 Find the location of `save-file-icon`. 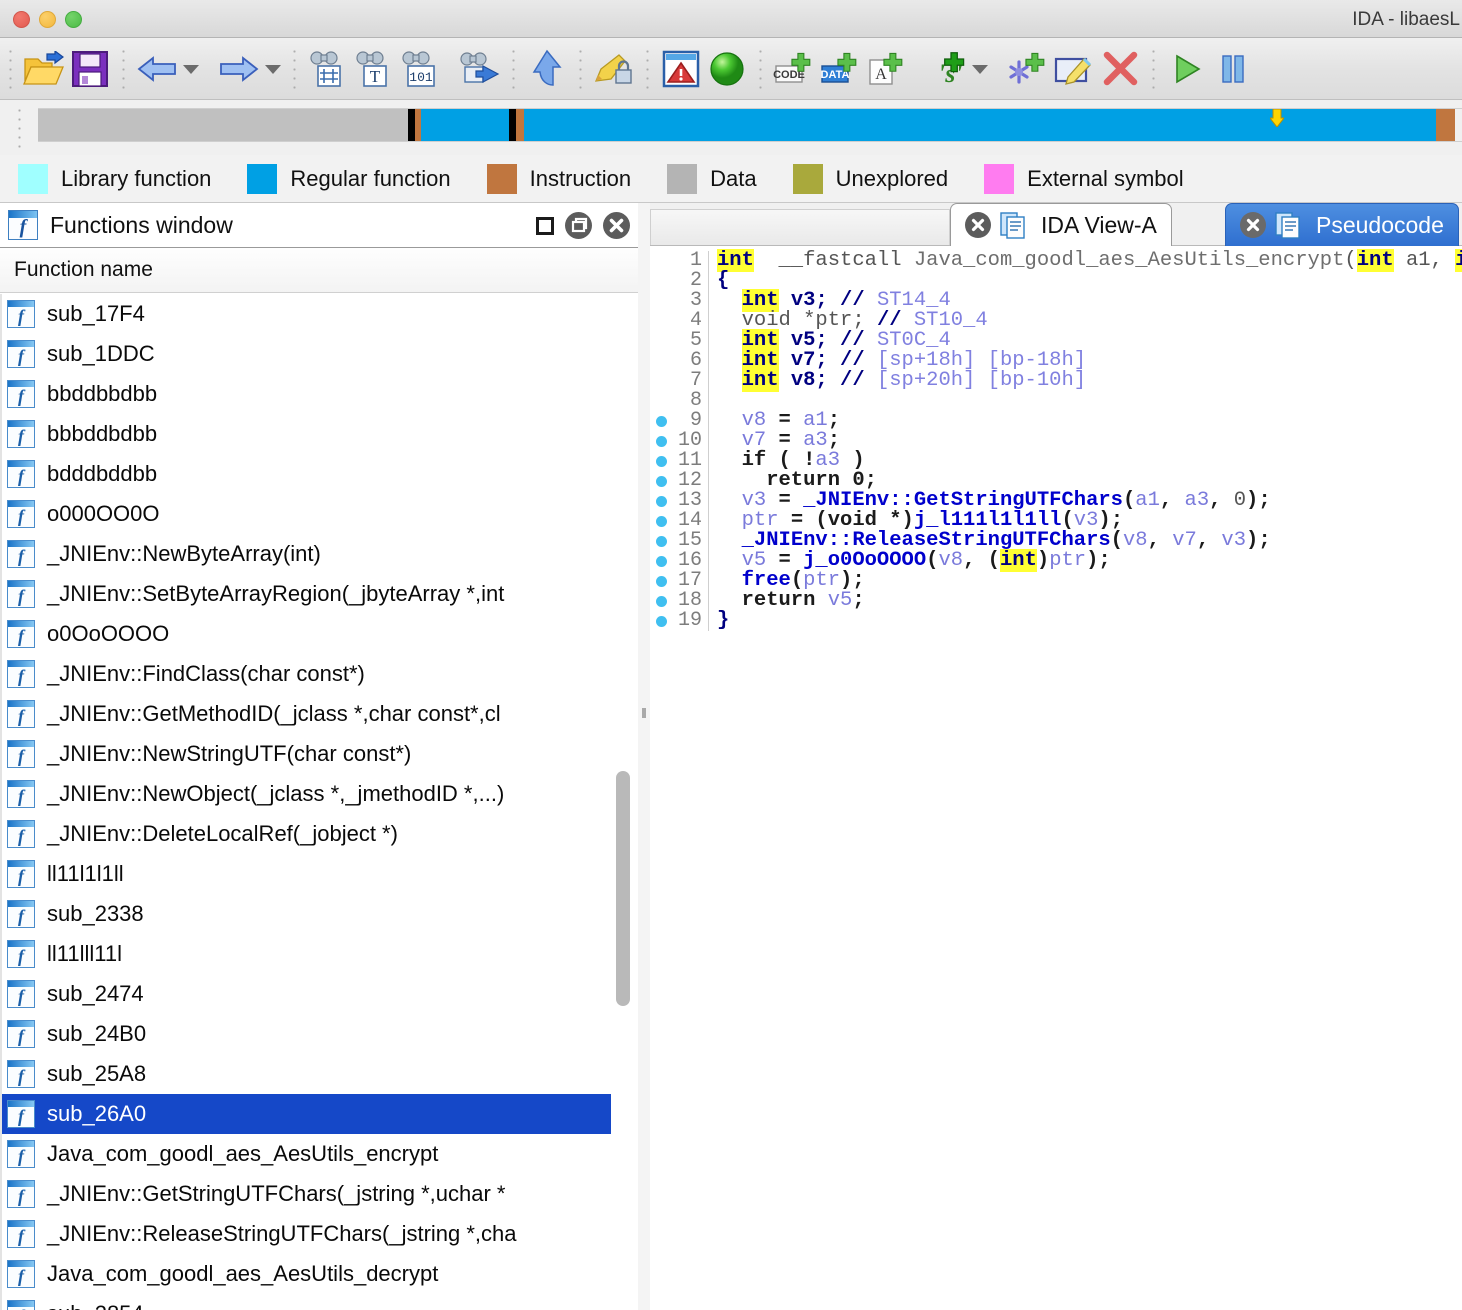

save-file-icon is located at coordinates (90, 69).